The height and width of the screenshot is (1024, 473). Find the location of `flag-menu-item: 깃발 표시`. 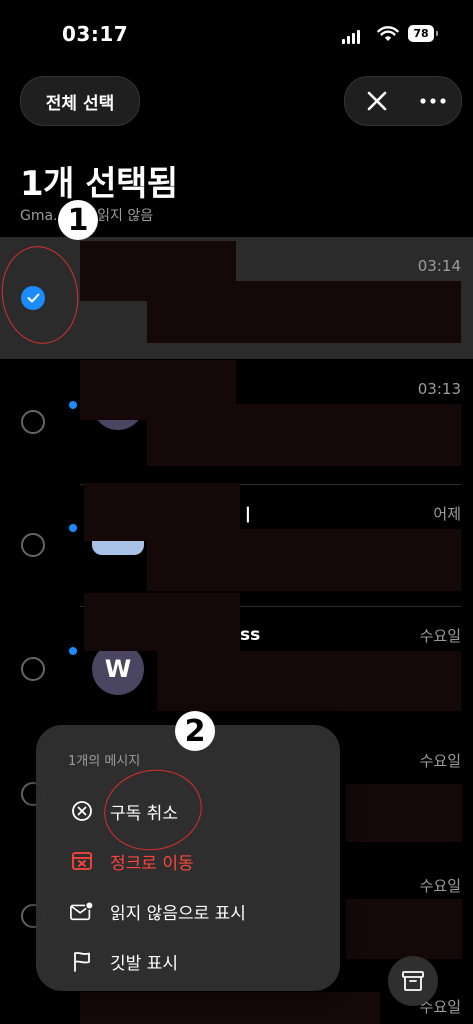

flag-menu-item: 깃발 표시 is located at coordinates (188, 961).